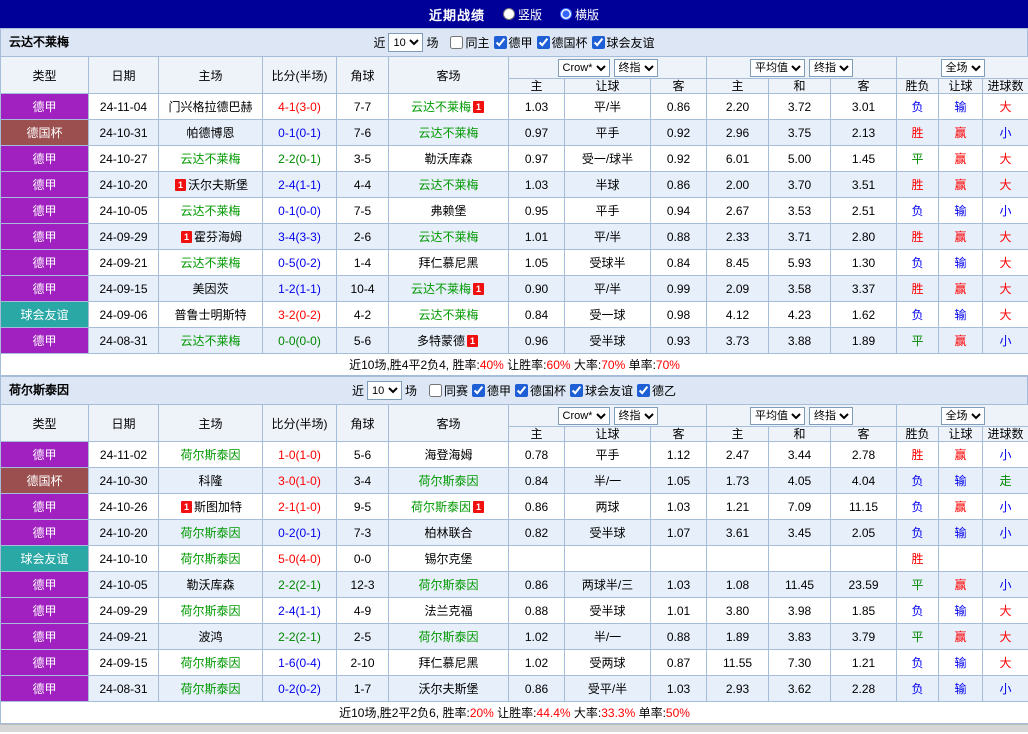 The width and height of the screenshot is (1028, 734). I want to click on filter-checkbox-1-3: 球会友谊, so click(601, 390).